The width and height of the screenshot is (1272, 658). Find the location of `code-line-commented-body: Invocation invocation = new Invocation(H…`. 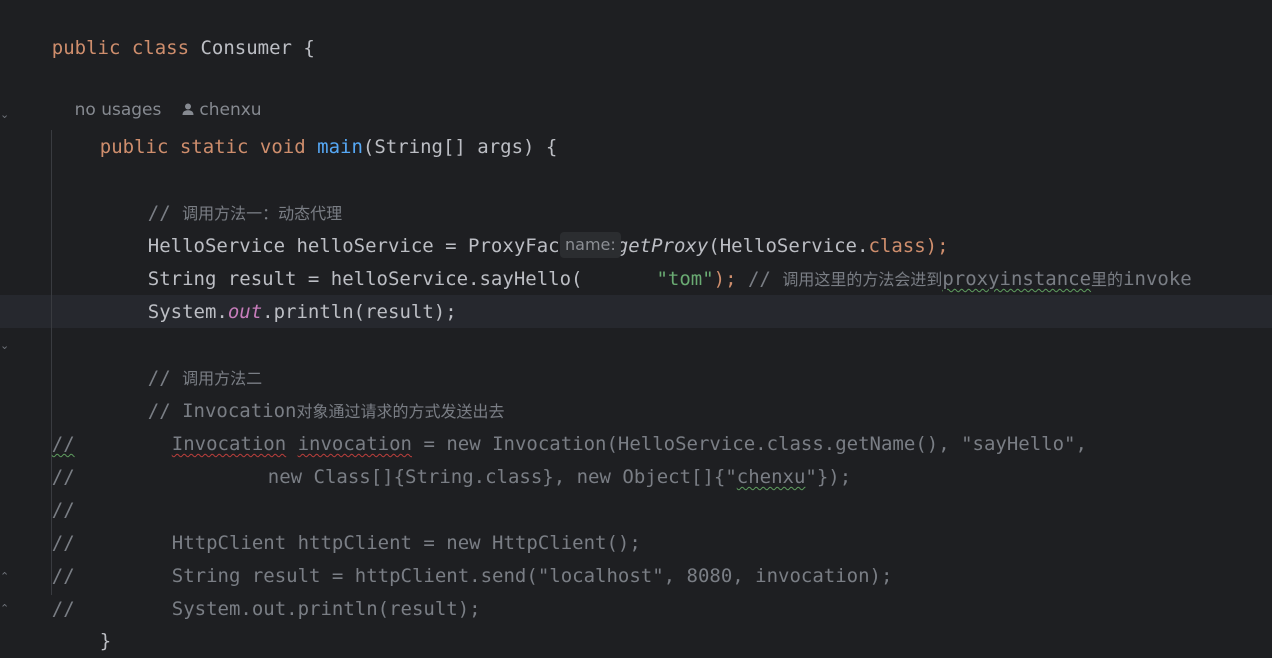

code-line-commented-body: Invocation invocation = new Invocation(H… is located at coordinates (699, 425).